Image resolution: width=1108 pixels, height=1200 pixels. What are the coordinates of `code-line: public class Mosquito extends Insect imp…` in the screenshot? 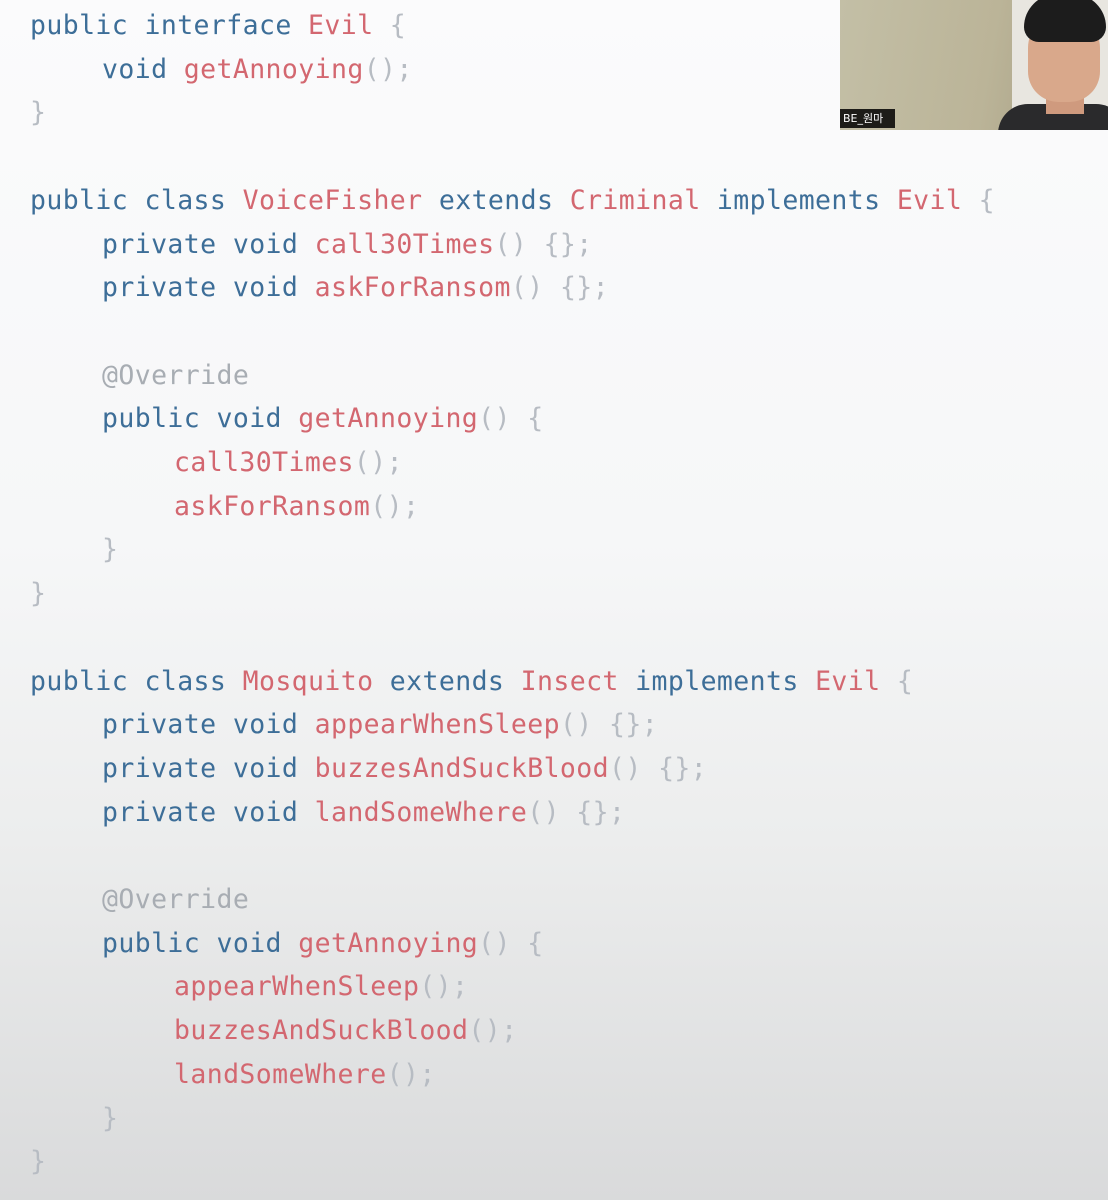 It's located at (471, 682).